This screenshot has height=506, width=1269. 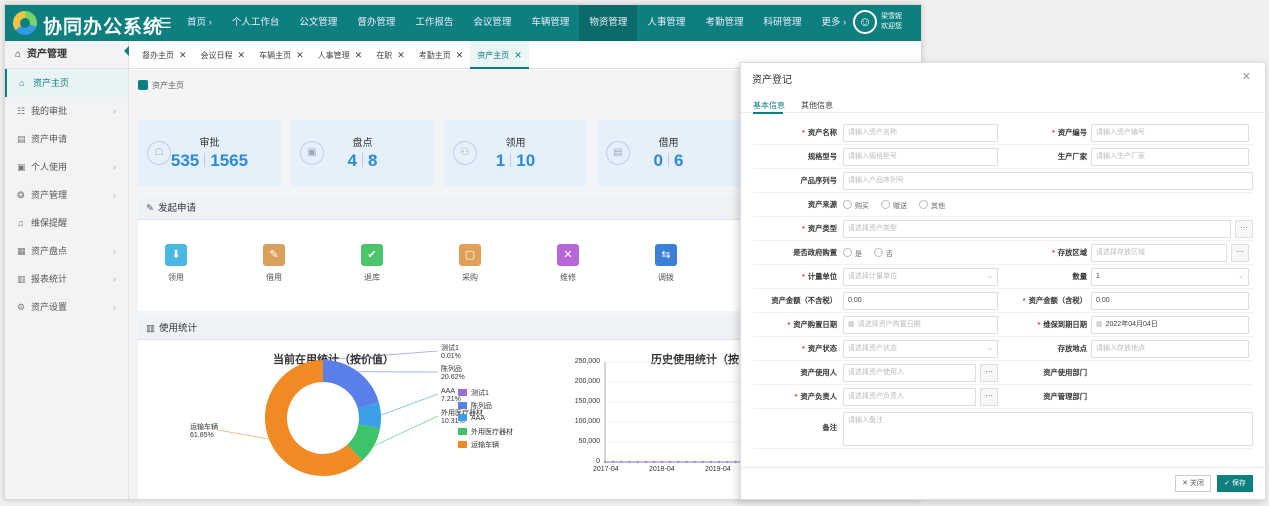 What do you see at coordinates (666, 277) in the screenshot?
I see `quick-apply-label: 调拨` at bounding box center [666, 277].